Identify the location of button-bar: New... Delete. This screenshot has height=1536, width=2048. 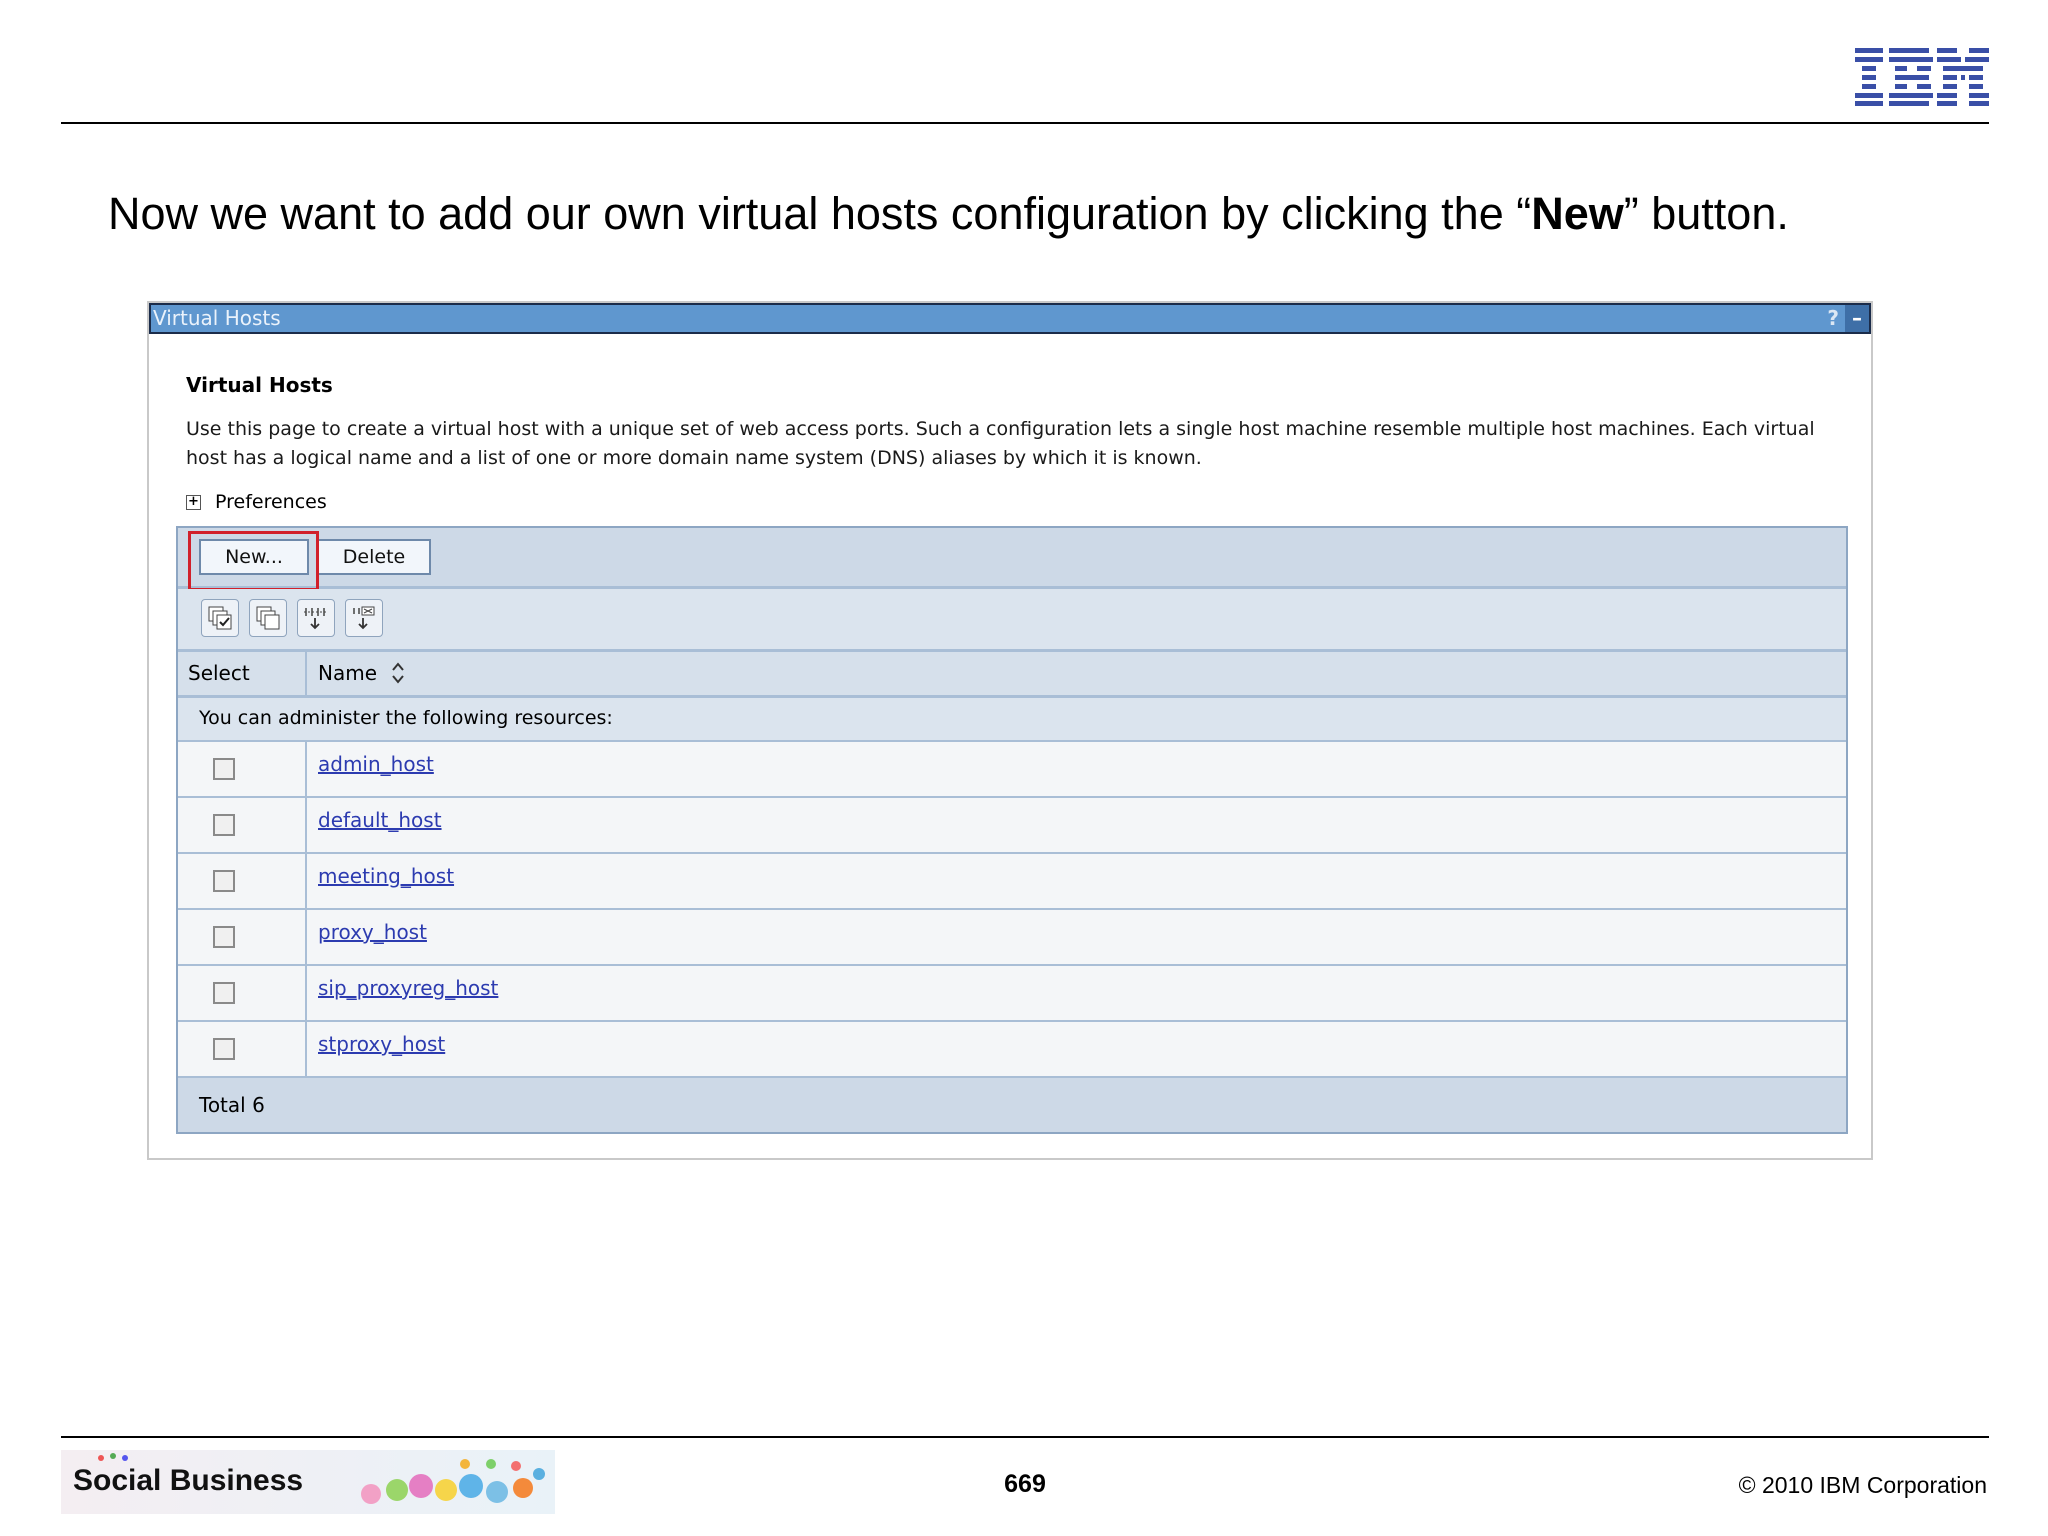
(1012, 559).